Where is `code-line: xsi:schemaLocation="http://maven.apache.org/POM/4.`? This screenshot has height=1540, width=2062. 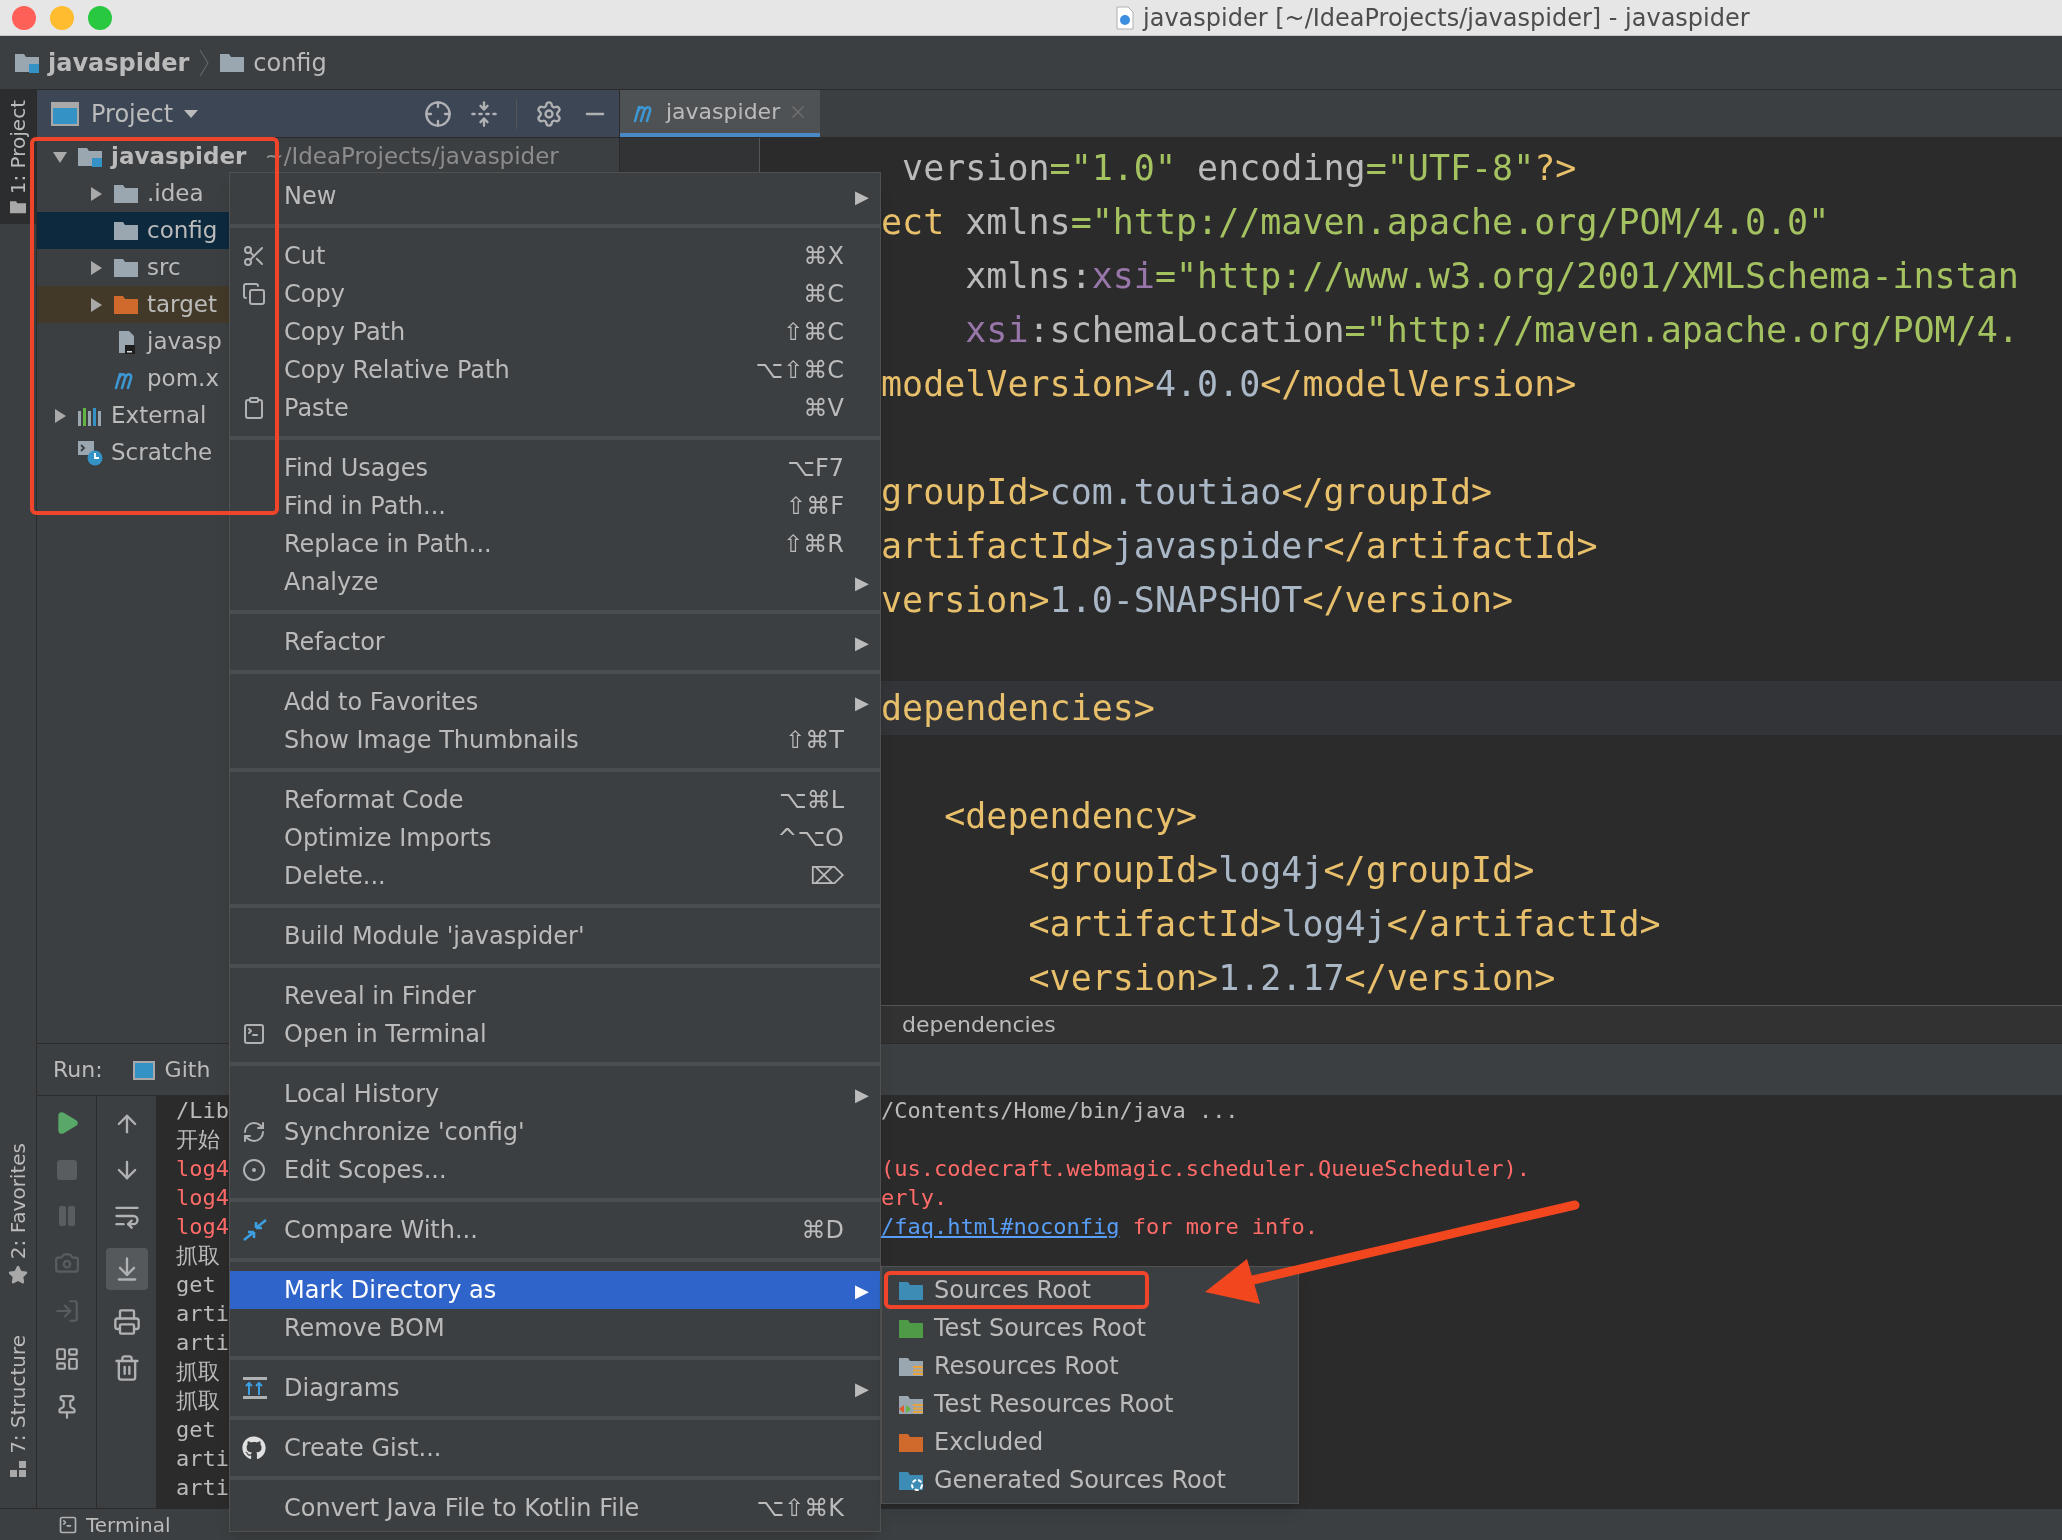
code-line: xsi:schemaLocation="http://maven.apache.org/POM/4. is located at coordinates (1491, 330).